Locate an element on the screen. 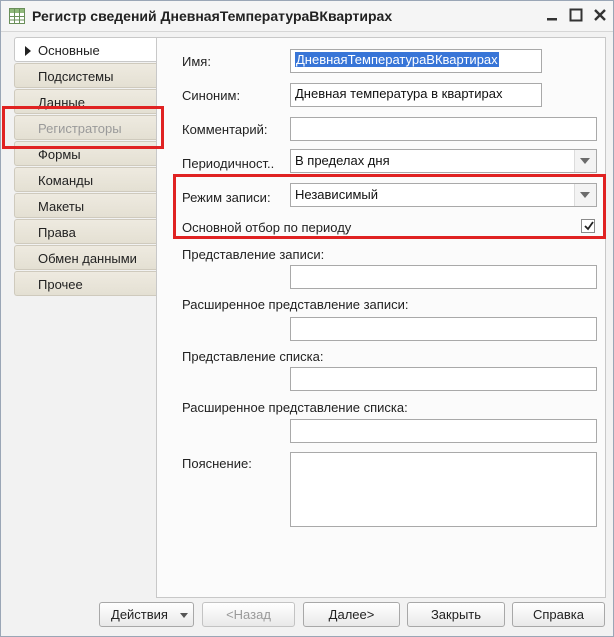  tab-rights: Права is located at coordinates (85, 231).